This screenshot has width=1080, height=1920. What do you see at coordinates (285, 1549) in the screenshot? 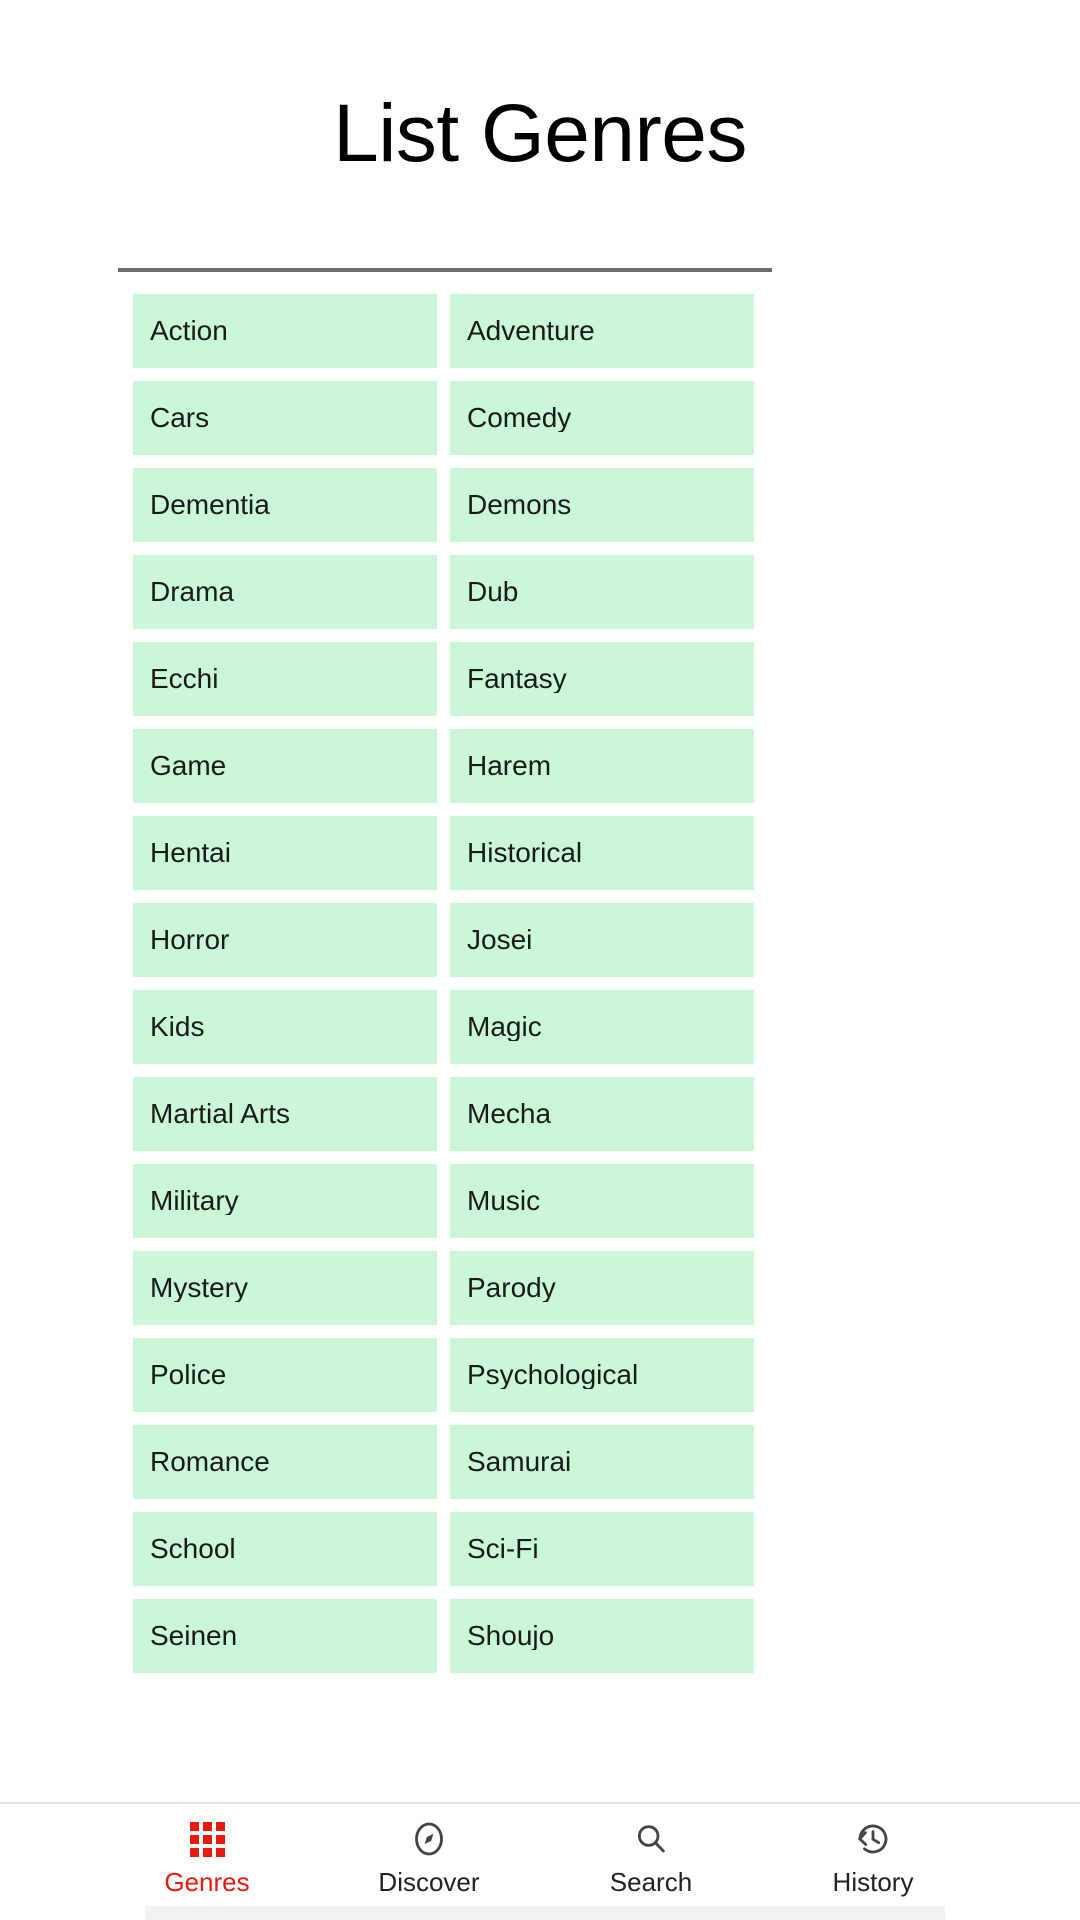
I see `genre-chip: School` at bounding box center [285, 1549].